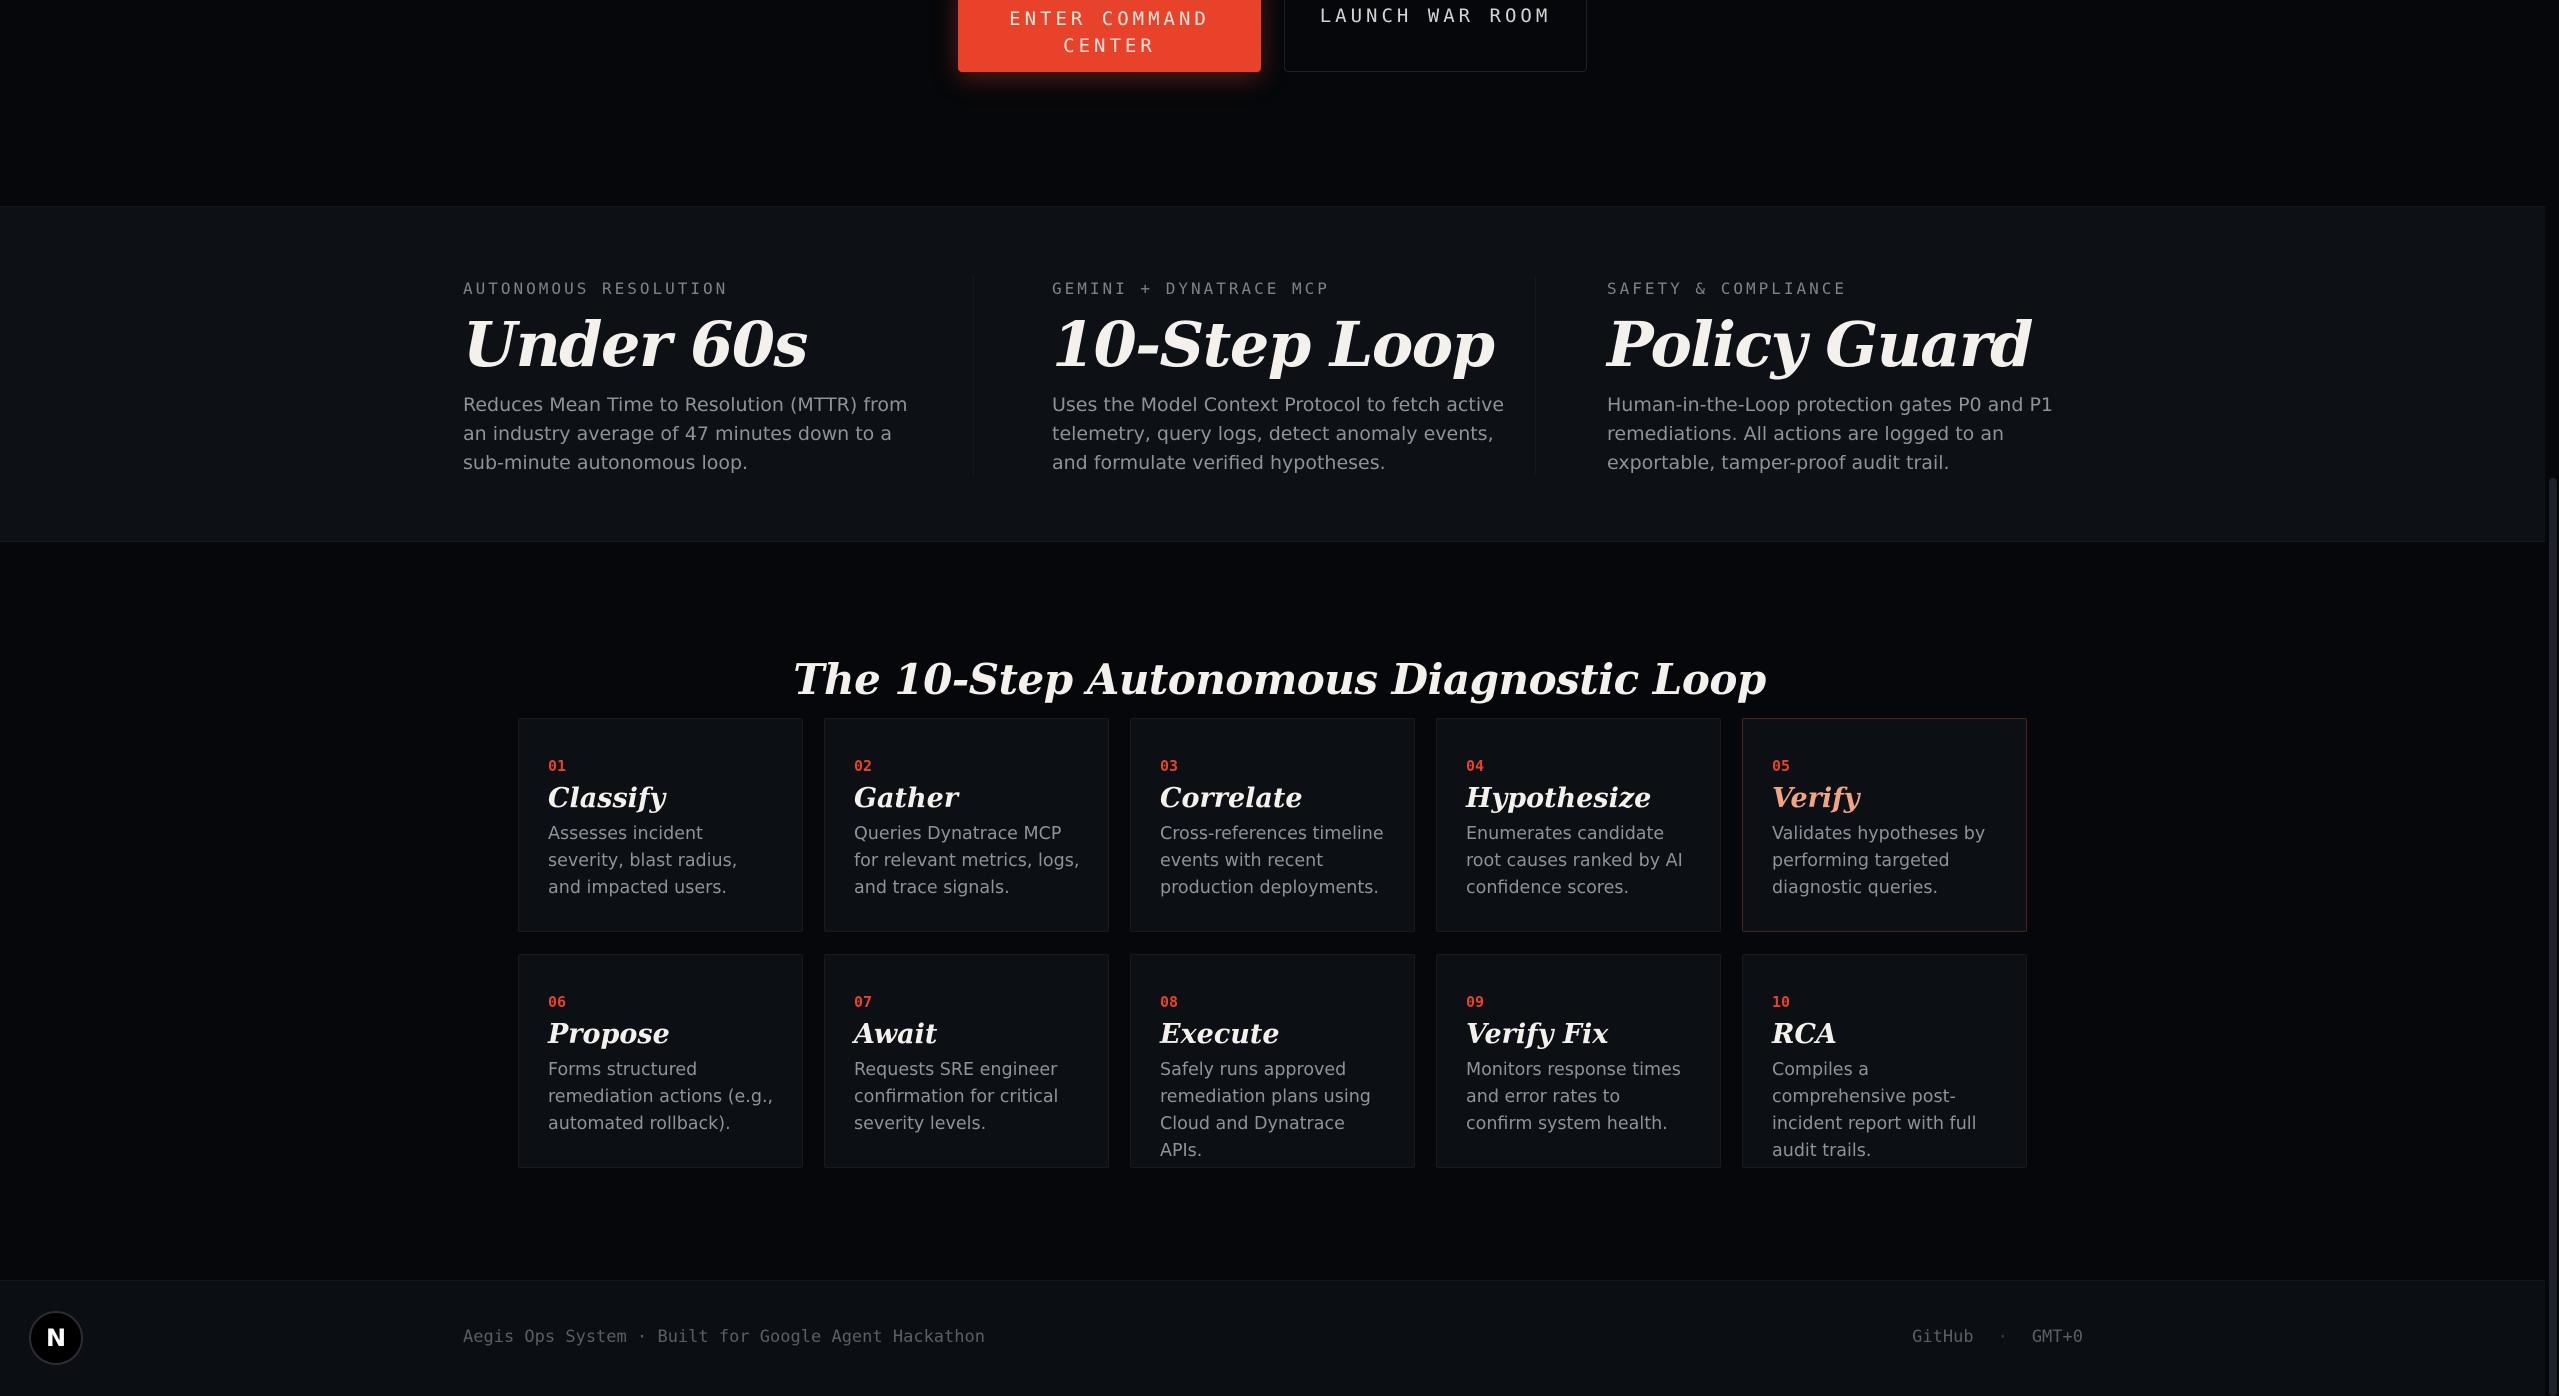 This screenshot has width=2559, height=1396. Describe the element at coordinates (863, 766) in the screenshot. I see `step-number: 02` at that location.